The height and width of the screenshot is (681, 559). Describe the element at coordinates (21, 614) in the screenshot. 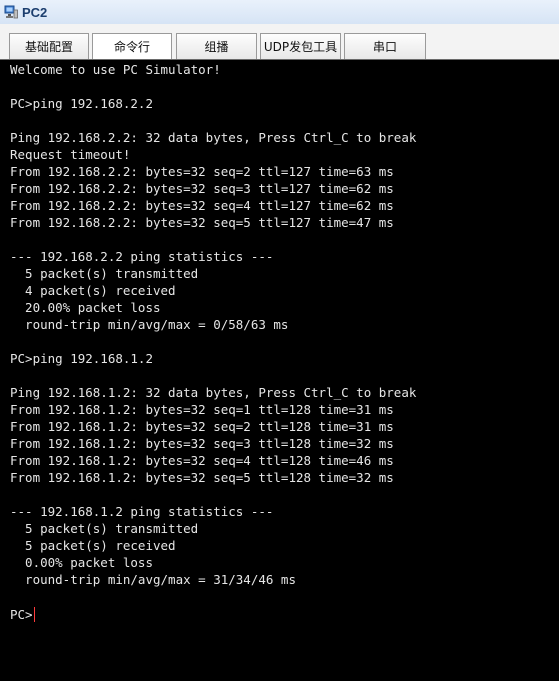

I see `terminal-prompt: PC>` at that location.